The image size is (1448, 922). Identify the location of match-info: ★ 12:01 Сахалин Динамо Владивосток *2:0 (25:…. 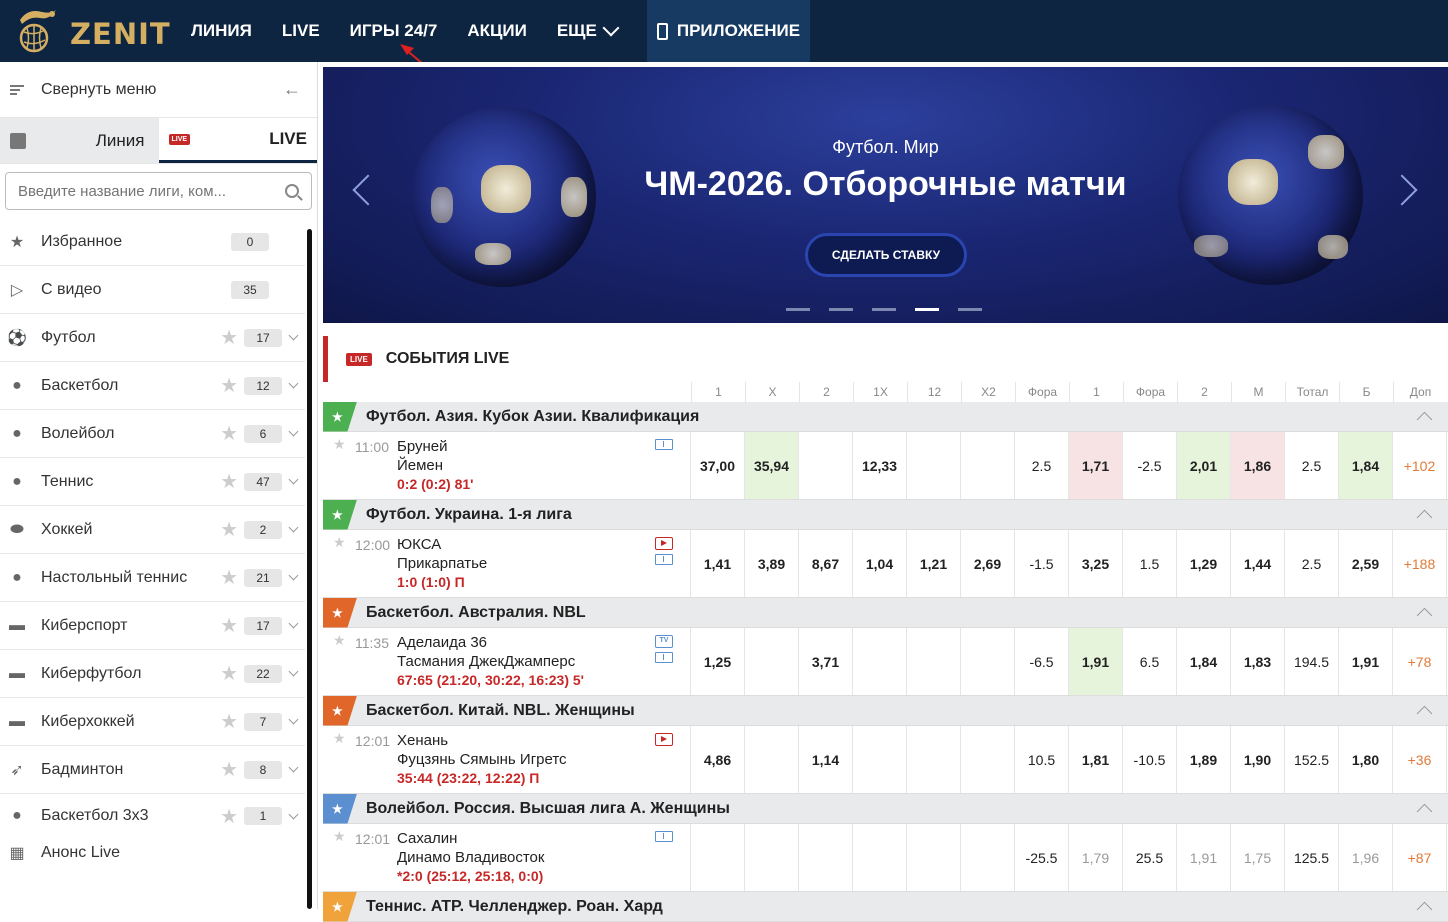
(507, 857).